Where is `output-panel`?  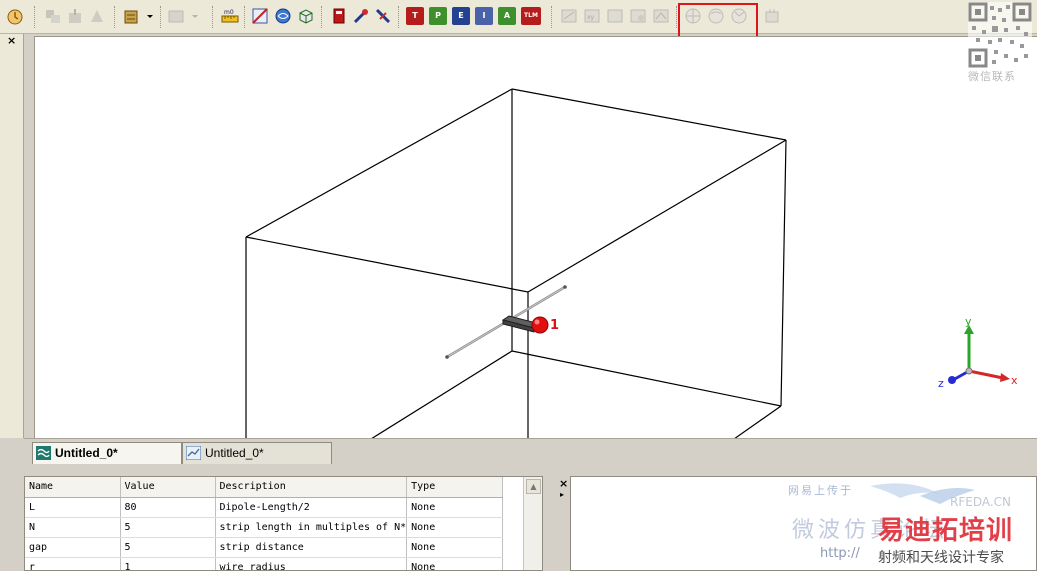 output-panel is located at coordinates (803, 523).